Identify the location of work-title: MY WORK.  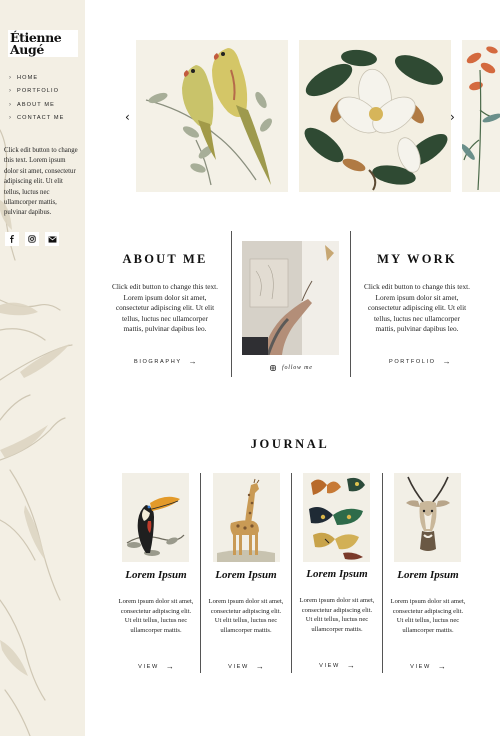
(417, 259).